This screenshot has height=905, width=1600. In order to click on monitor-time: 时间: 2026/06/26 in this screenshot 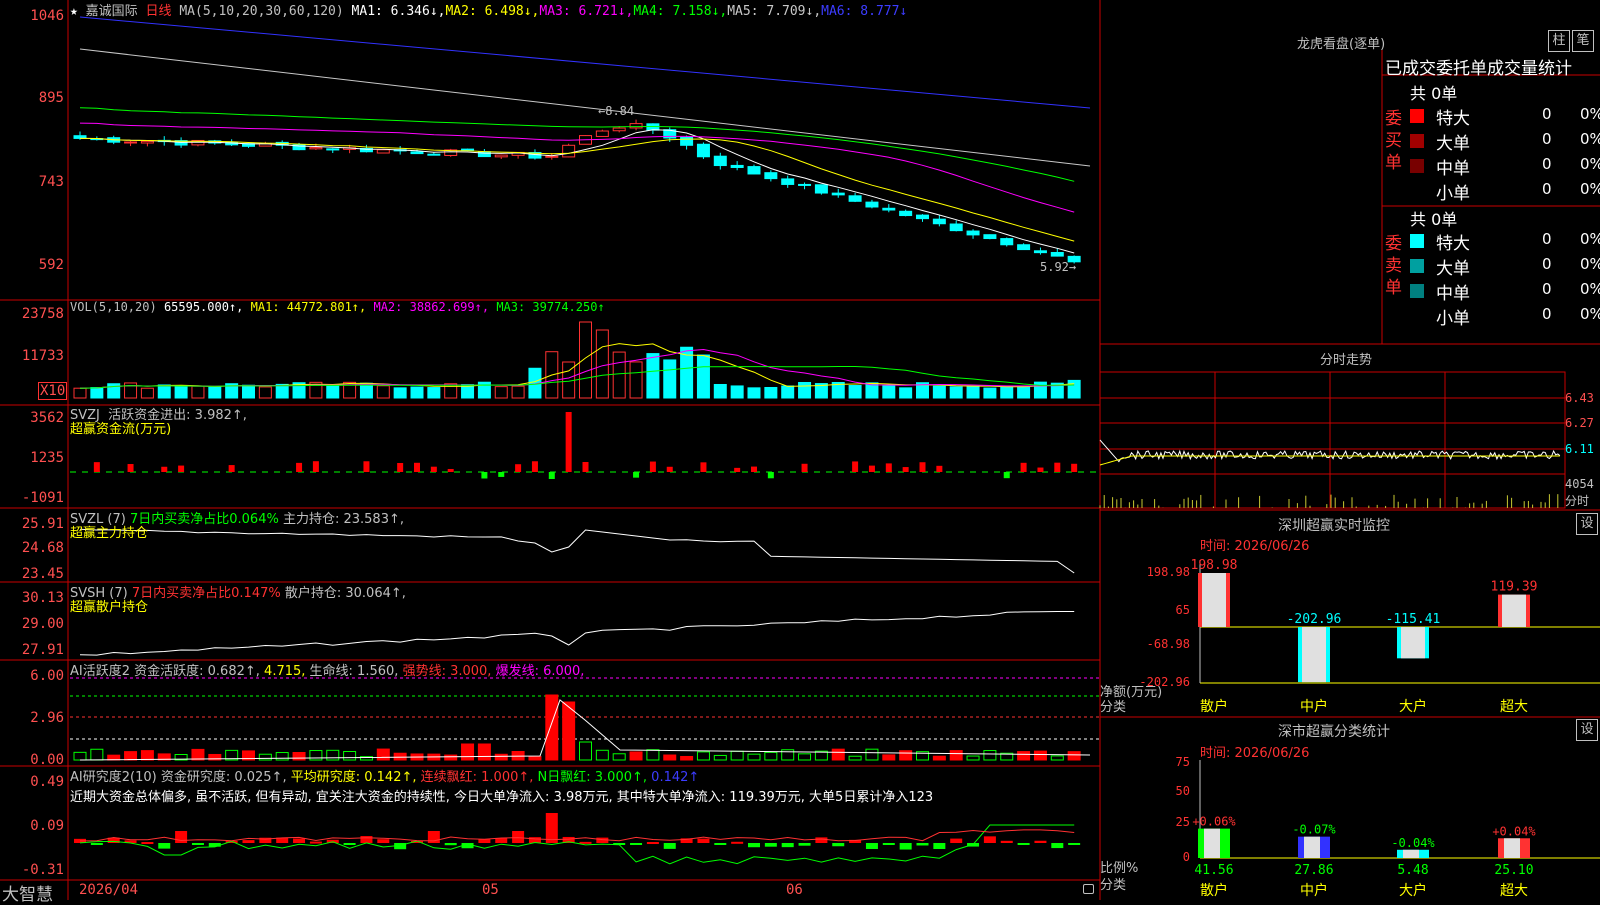, I will do `click(1255, 546)`.